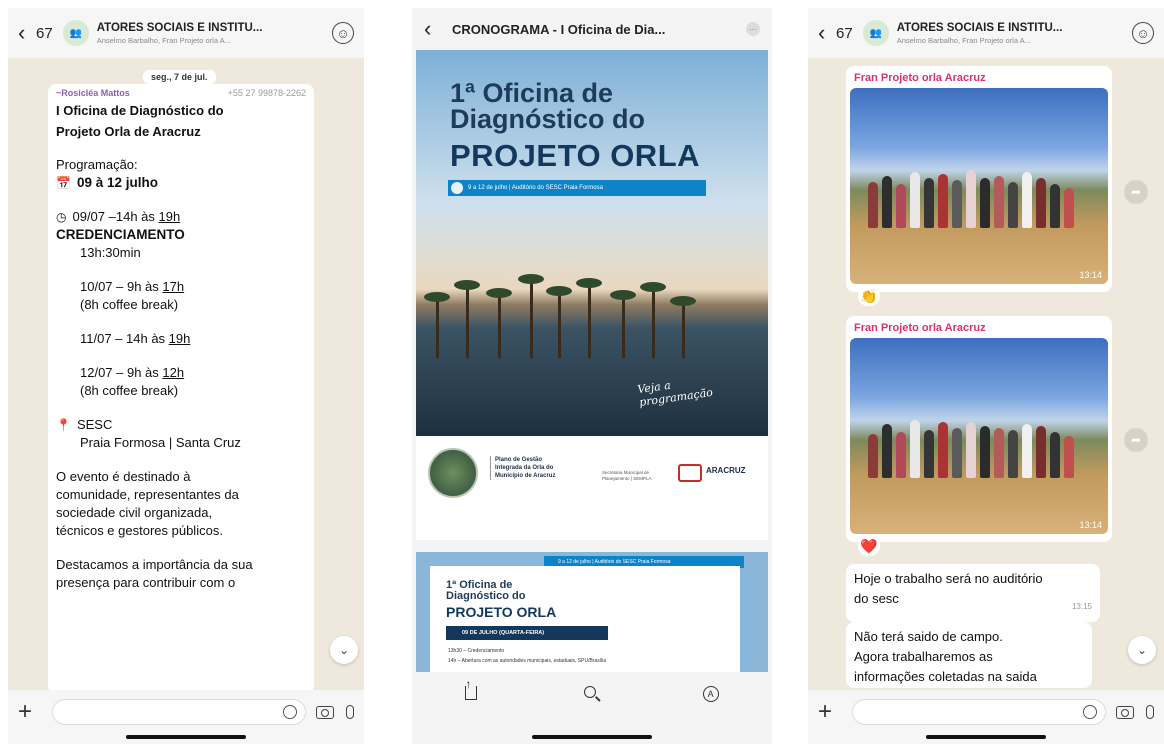  What do you see at coordinates (63, 425) in the screenshot?
I see `pin-icon: 📍` at bounding box center [63, 425].